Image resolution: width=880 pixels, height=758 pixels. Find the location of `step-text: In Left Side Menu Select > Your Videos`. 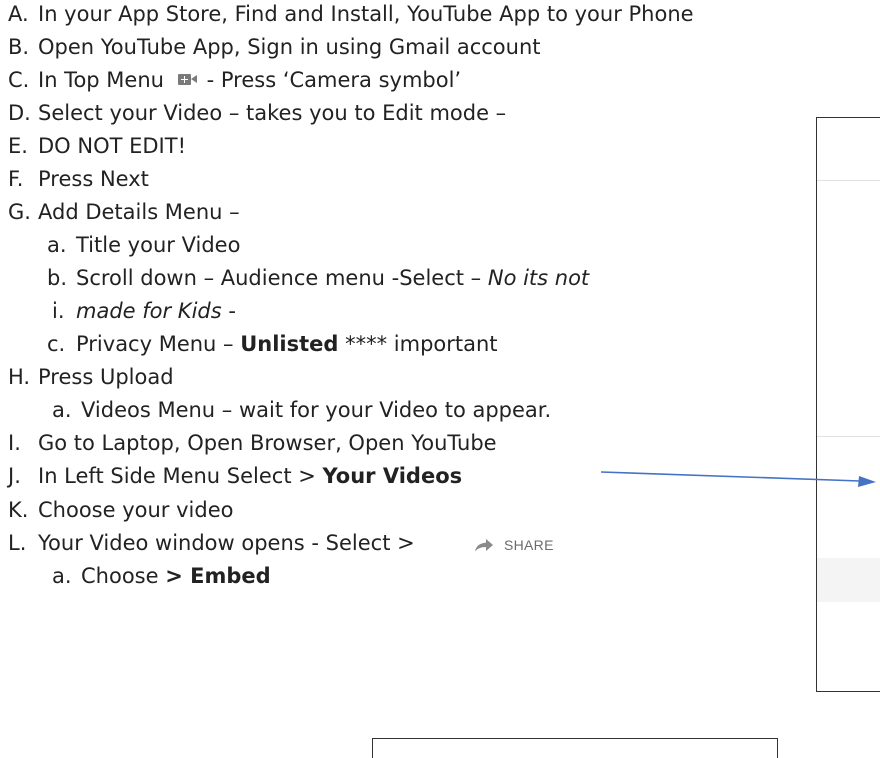

step-text: In Left Side Menu Select > Your Videos is located at coordinates (250, 476).